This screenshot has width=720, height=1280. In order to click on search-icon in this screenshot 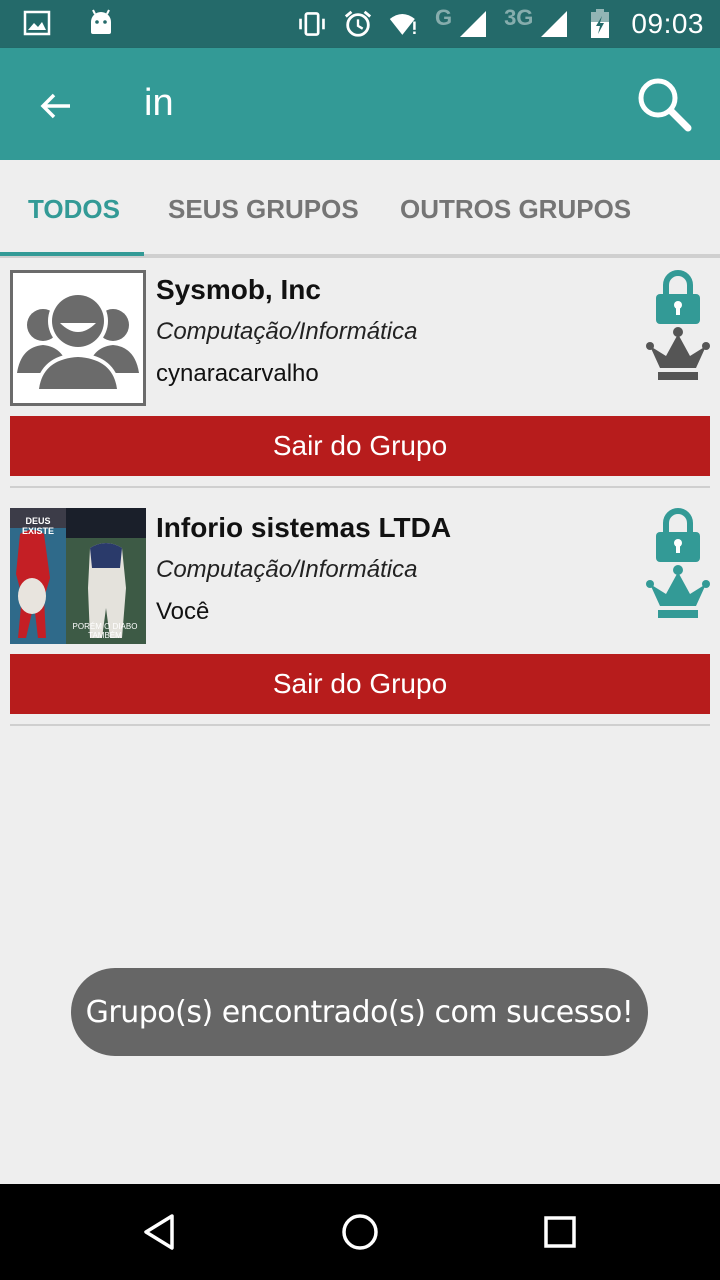, I will do `click(665, 105)`.